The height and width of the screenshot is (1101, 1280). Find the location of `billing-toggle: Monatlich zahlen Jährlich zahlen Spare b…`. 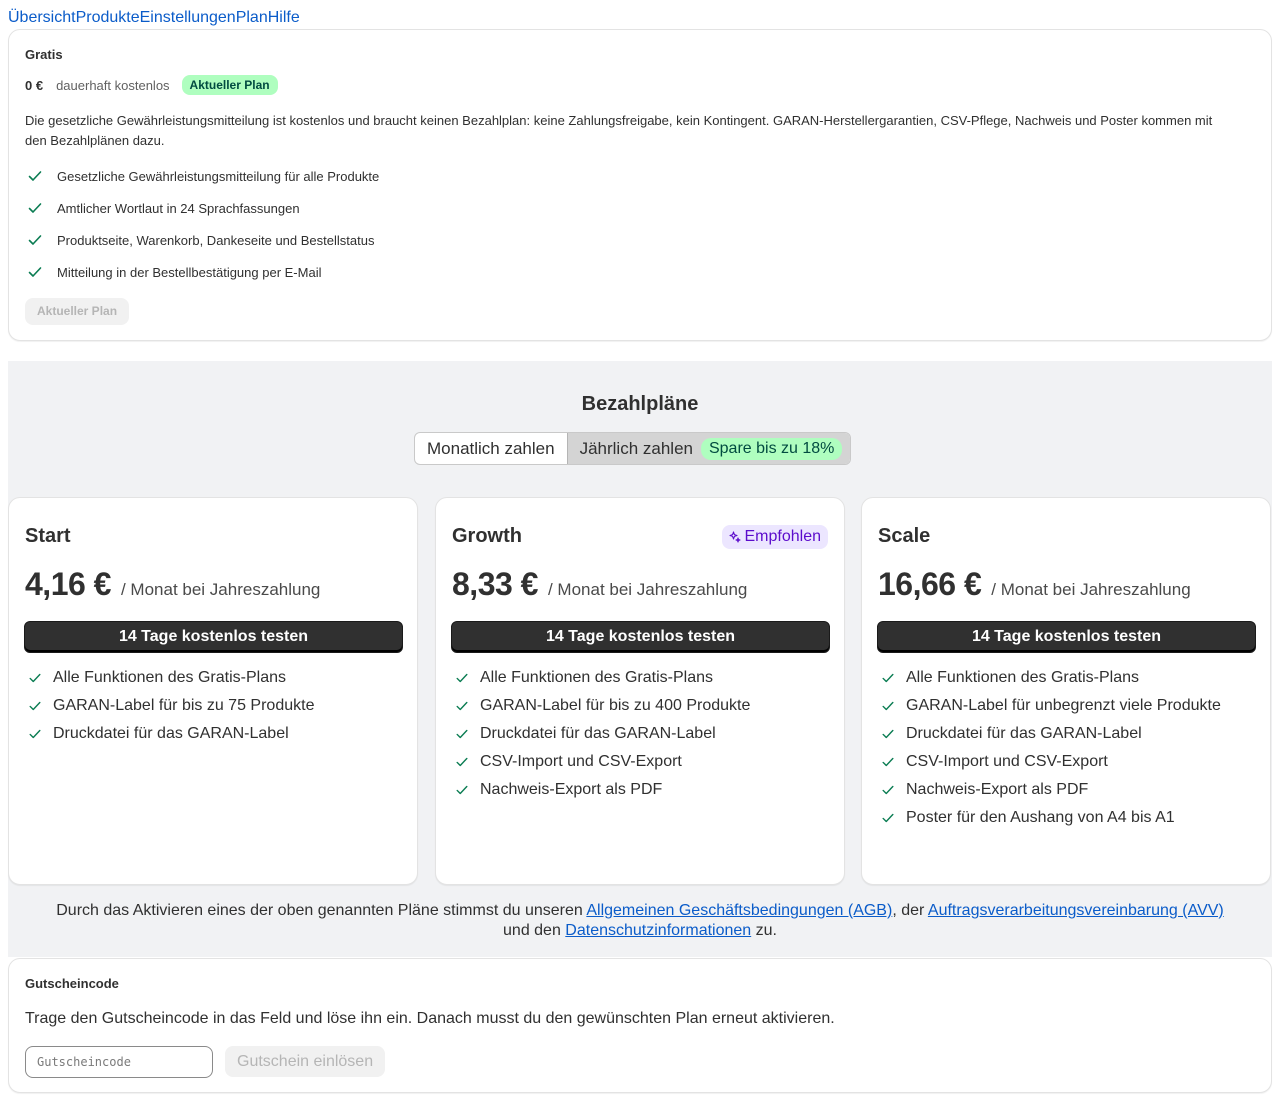

billing-toggle: Monatlich zahlen Jährlich zahlen Spare b… is located at coordinates (633, 448).